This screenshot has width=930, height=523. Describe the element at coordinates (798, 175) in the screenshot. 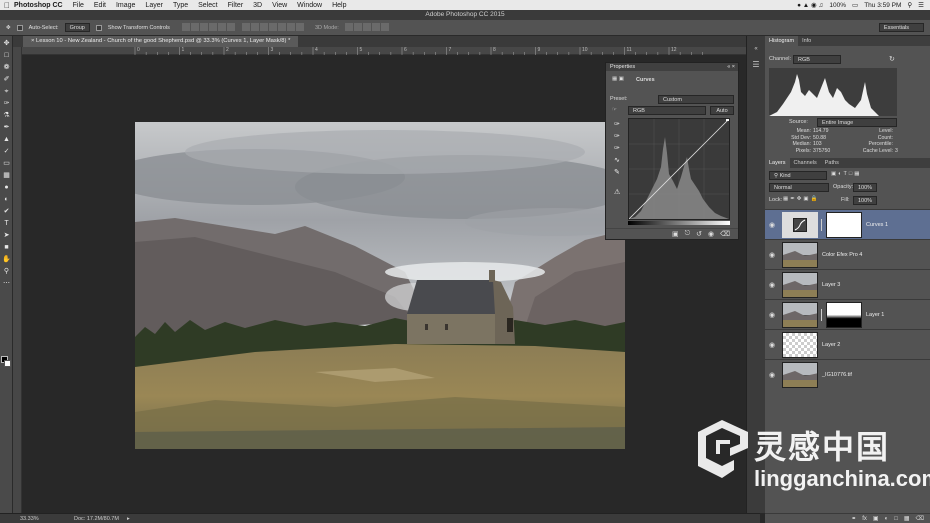

I see `layer-filter-dropdown: ⚲ Kind` at that location.